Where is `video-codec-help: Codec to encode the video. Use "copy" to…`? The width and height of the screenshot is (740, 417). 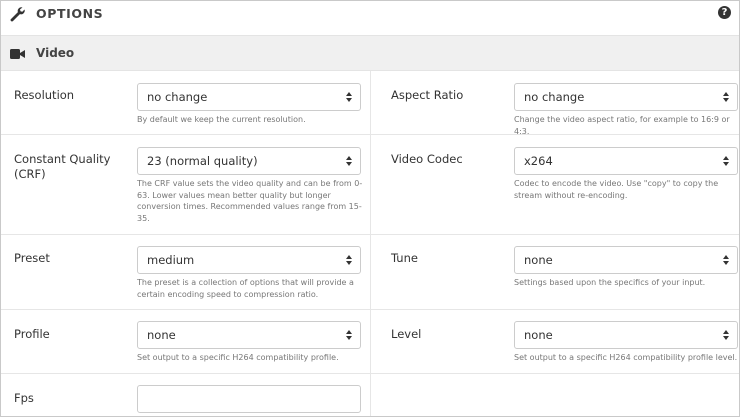
video-codec-help: Codec to encode the video. Use "copy" to… is located at coordinates (616, 189).